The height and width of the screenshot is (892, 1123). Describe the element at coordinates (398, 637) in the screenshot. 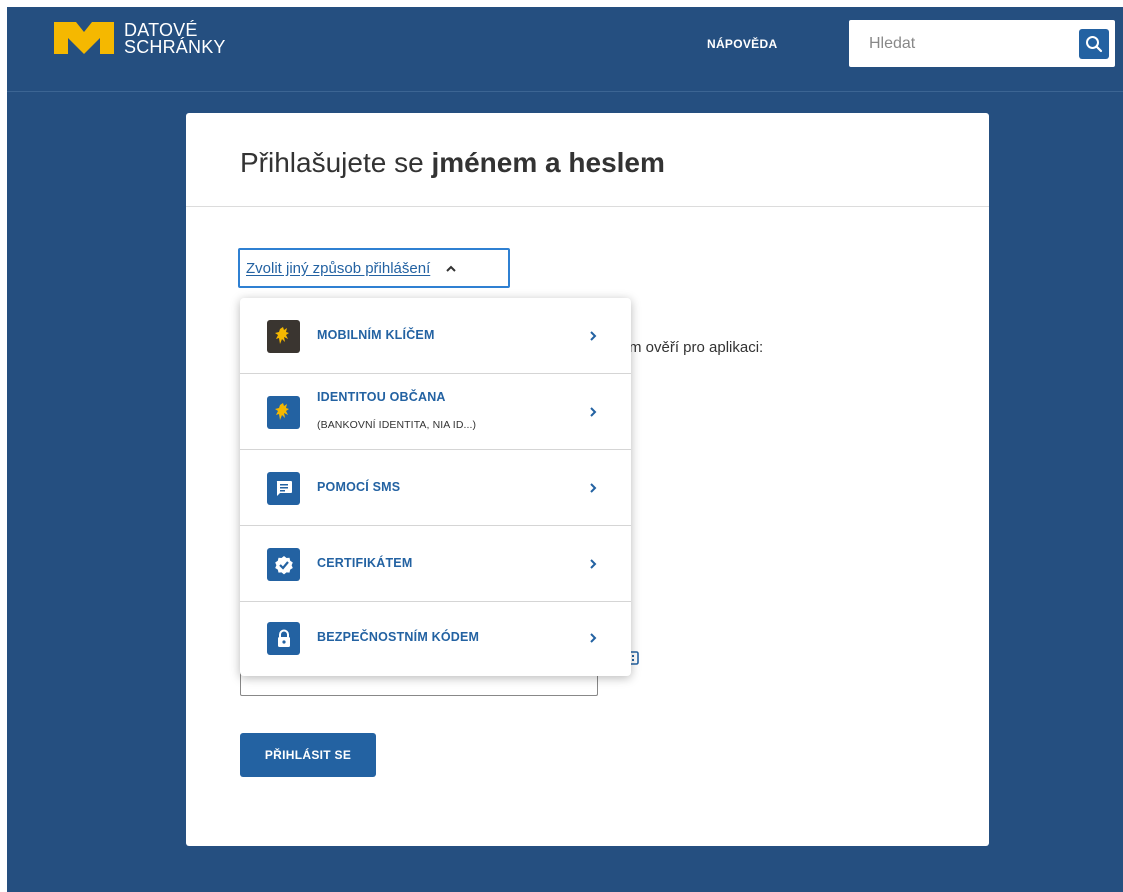

I see `menu-item-label: BEZPEČNOSTNÍM KÓDEM` at that location.